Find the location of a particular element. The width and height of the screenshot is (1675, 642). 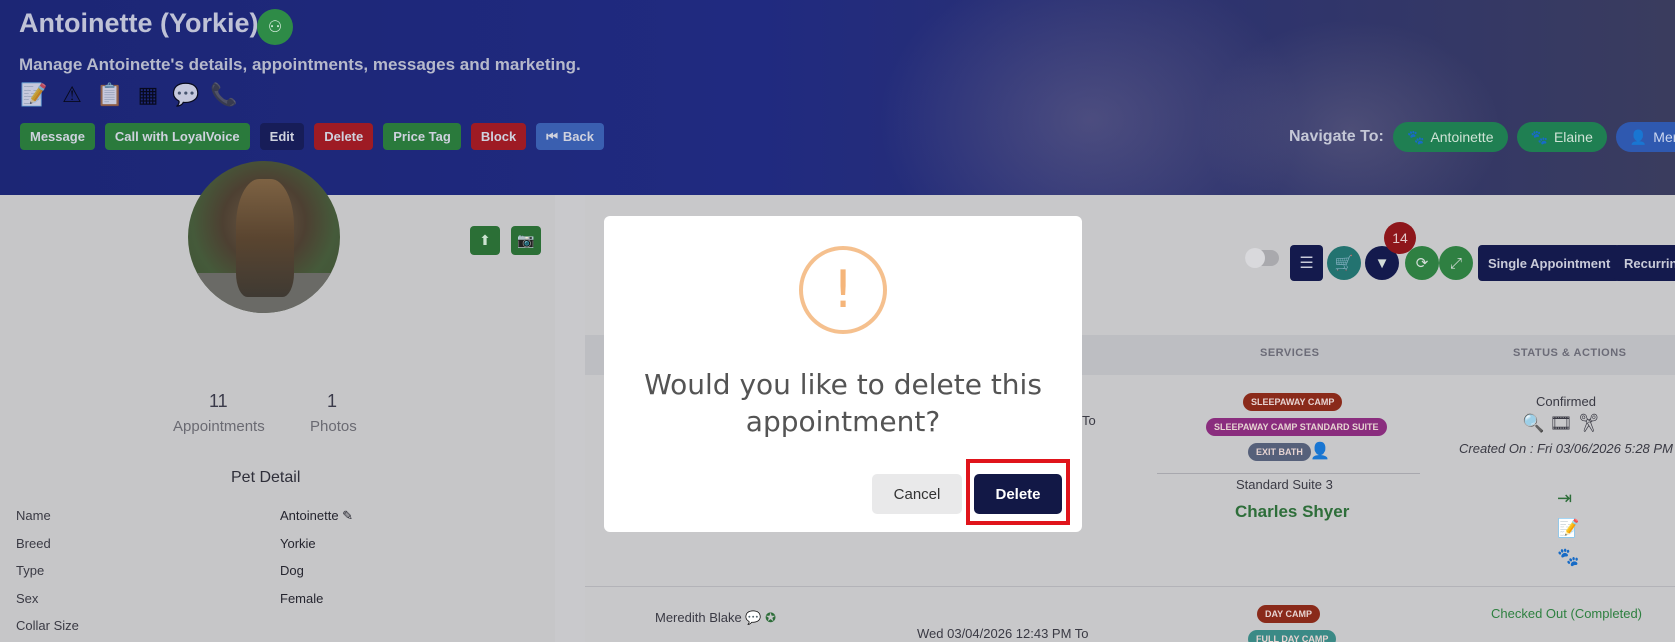

warning-icon: ! is located at coordinates (843, 290).